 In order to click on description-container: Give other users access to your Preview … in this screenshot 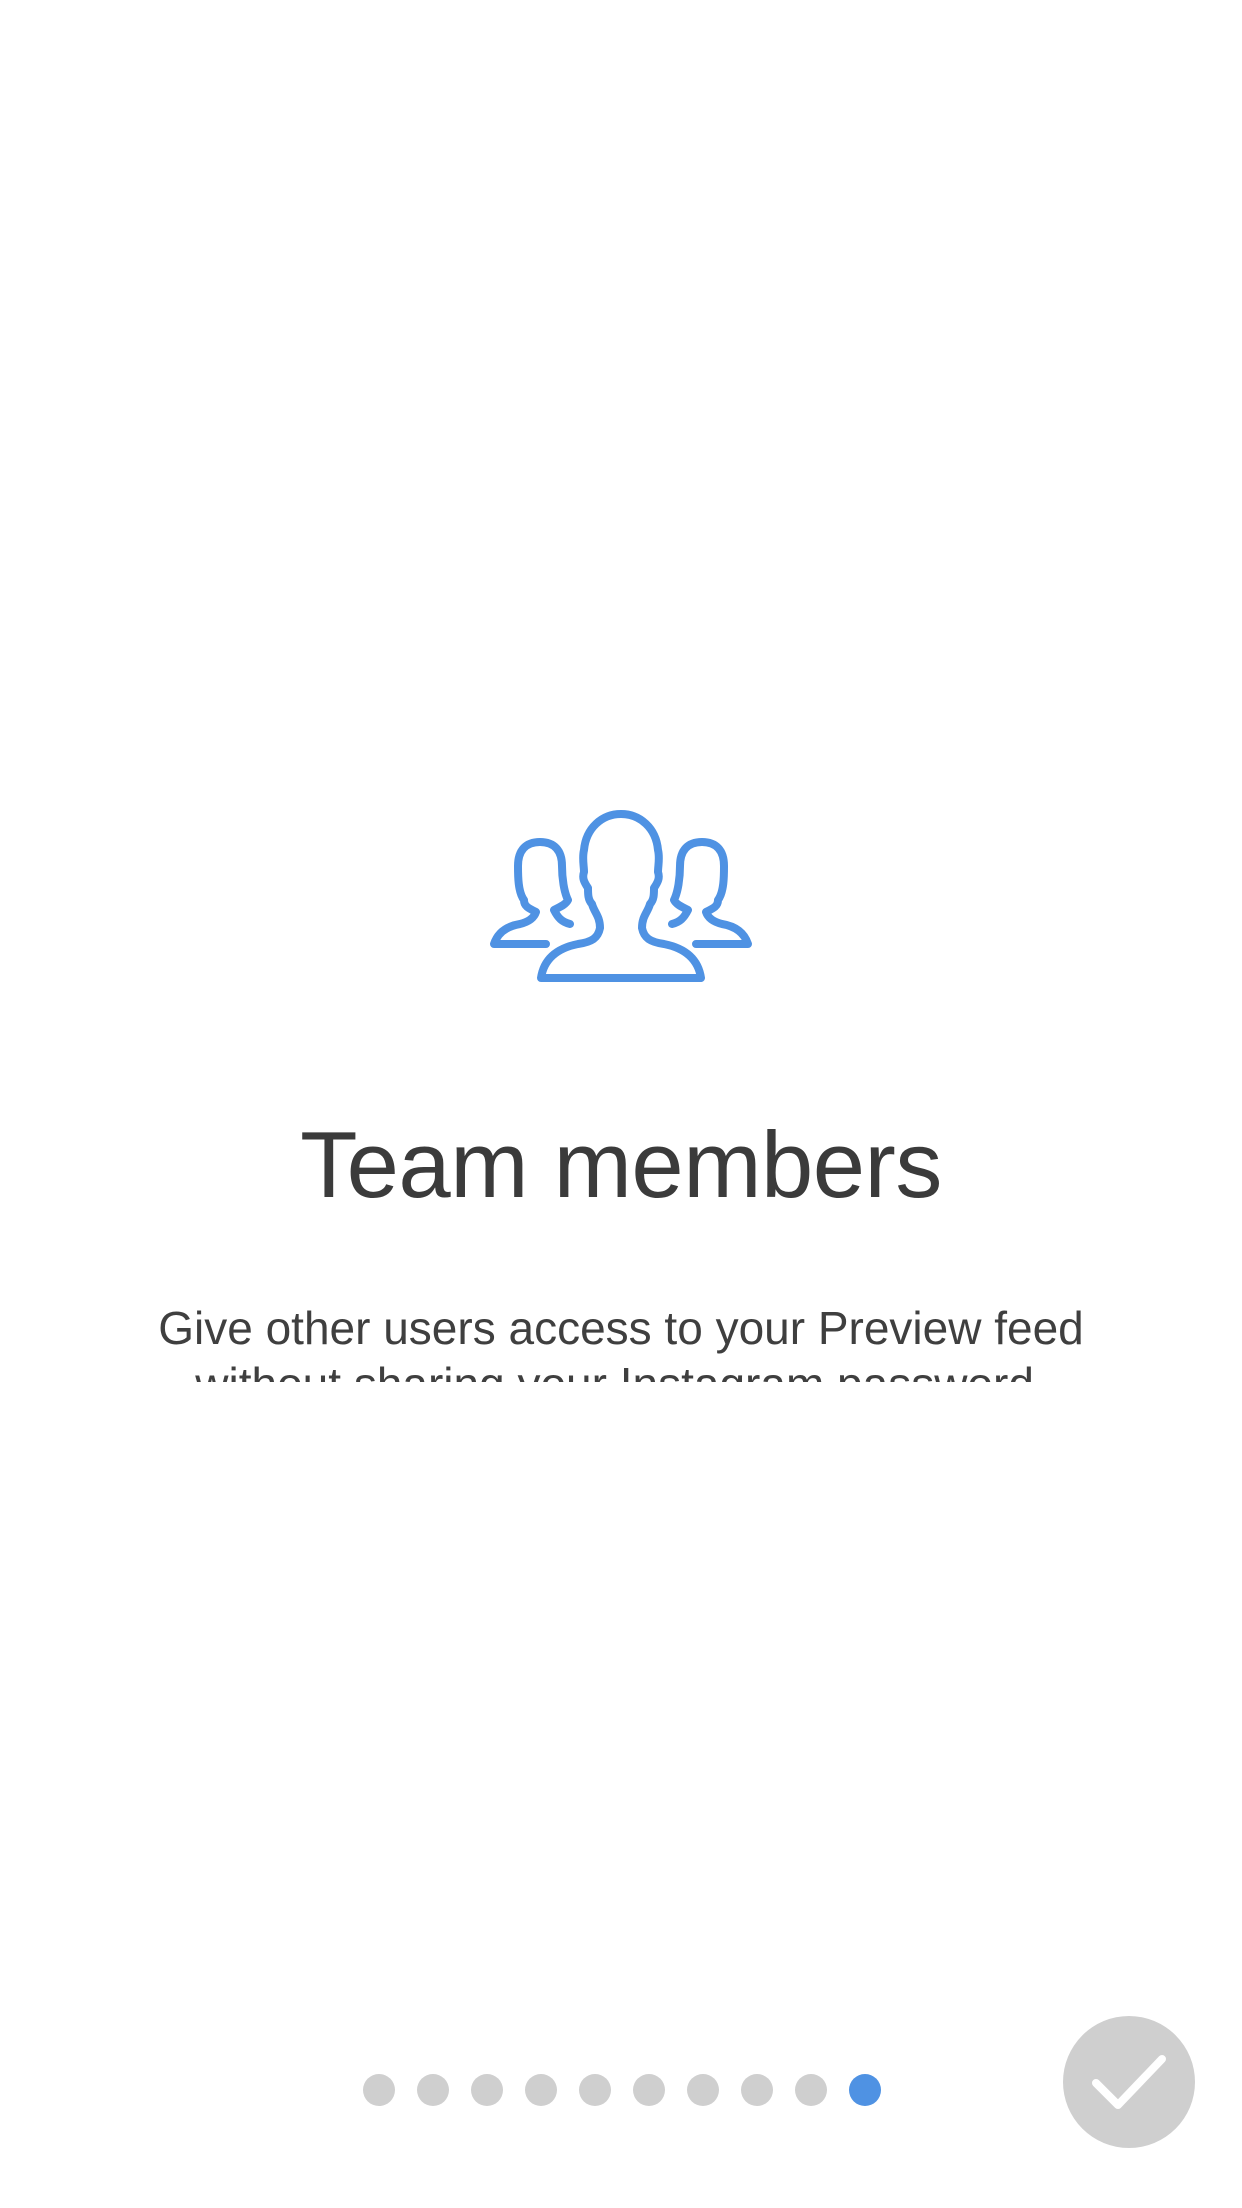, I will do `click(621, 1341)`.